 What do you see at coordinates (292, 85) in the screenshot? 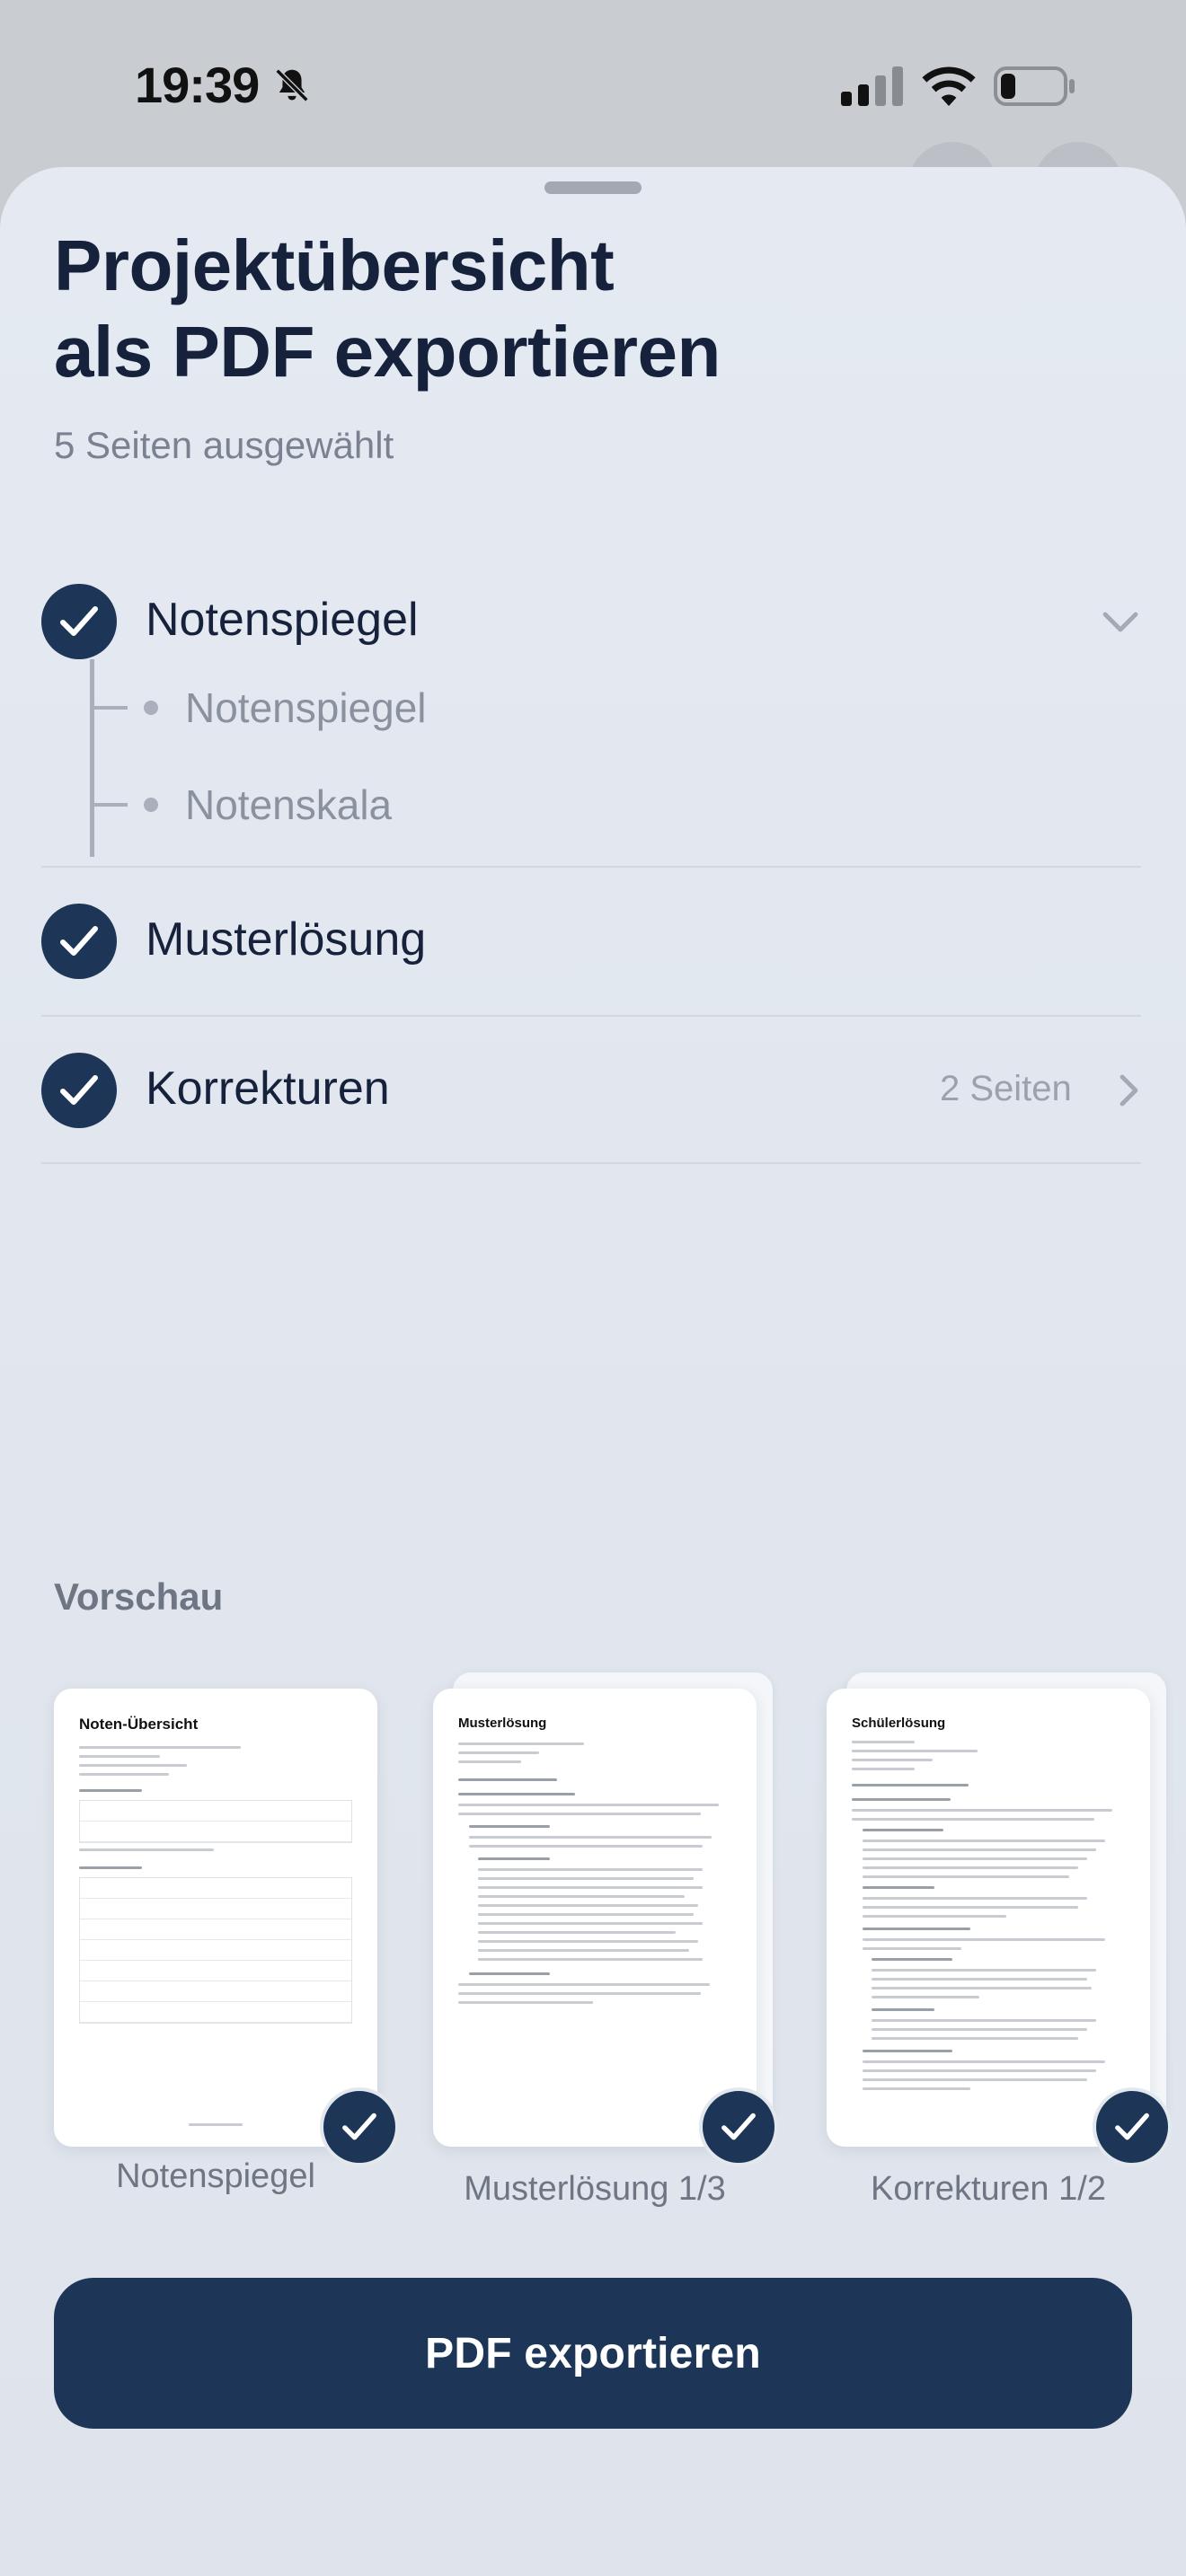
I see `bell-slash-icon` at bounding box center [292, 85].